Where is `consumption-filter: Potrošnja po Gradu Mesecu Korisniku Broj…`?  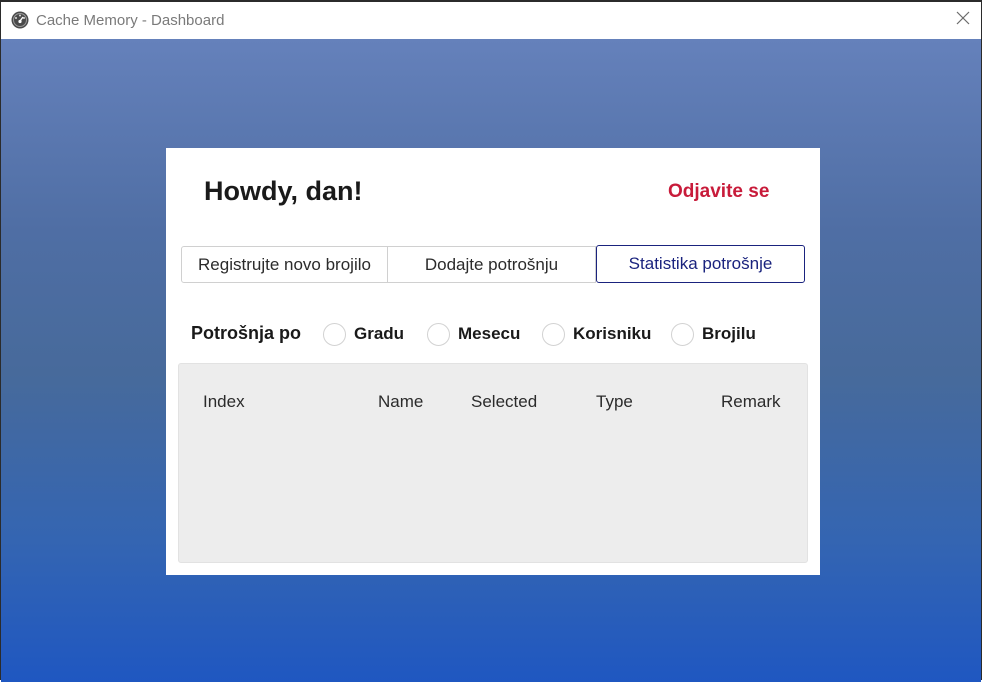 consumption-filter: Potrošnja po Gradu Mesecu Korisniku Broj… is located at coordinates (501, 334).